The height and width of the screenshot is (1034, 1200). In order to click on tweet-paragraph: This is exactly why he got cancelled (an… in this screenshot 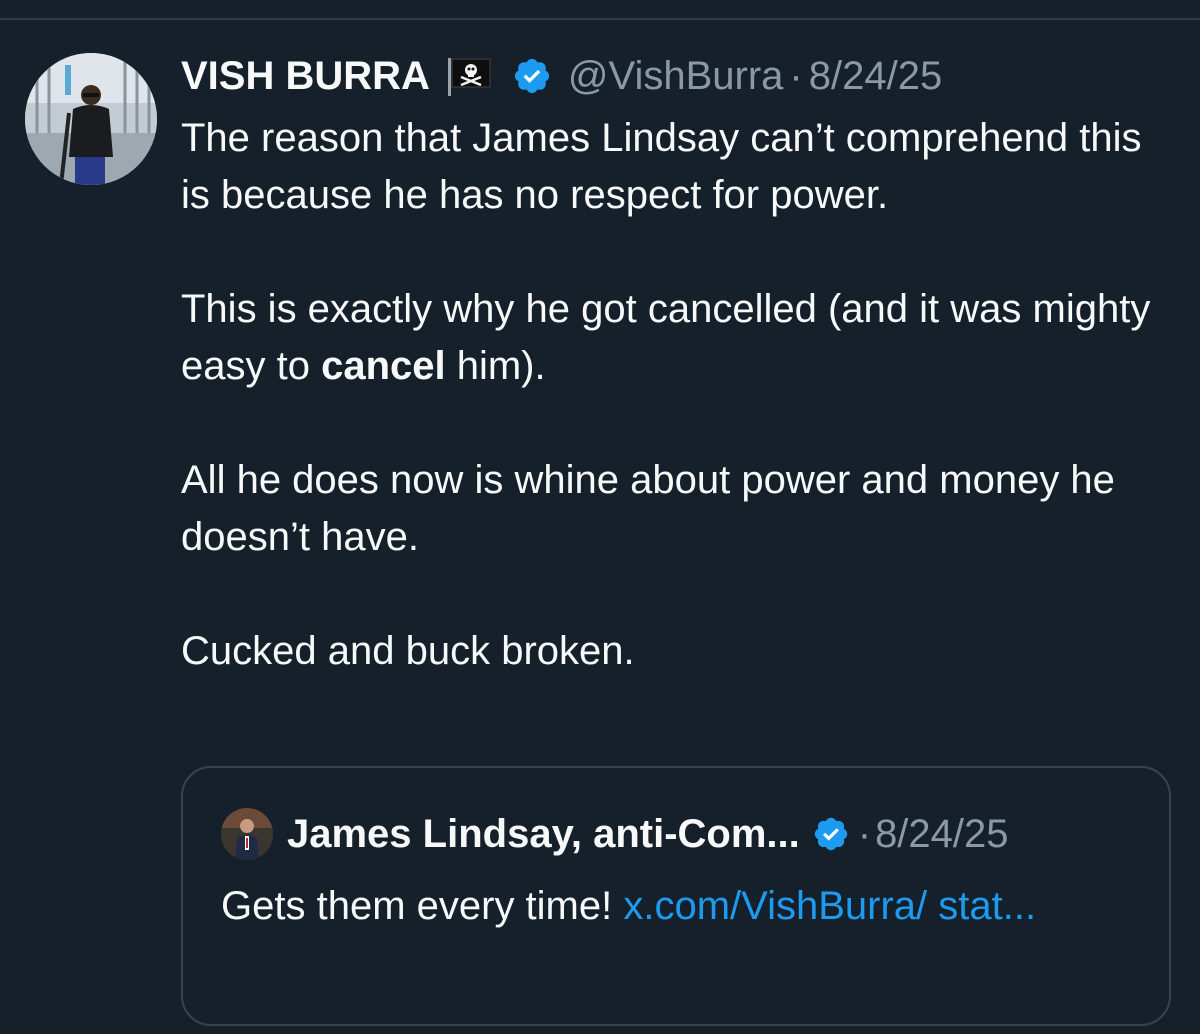, I will do `click(676, 338)`.